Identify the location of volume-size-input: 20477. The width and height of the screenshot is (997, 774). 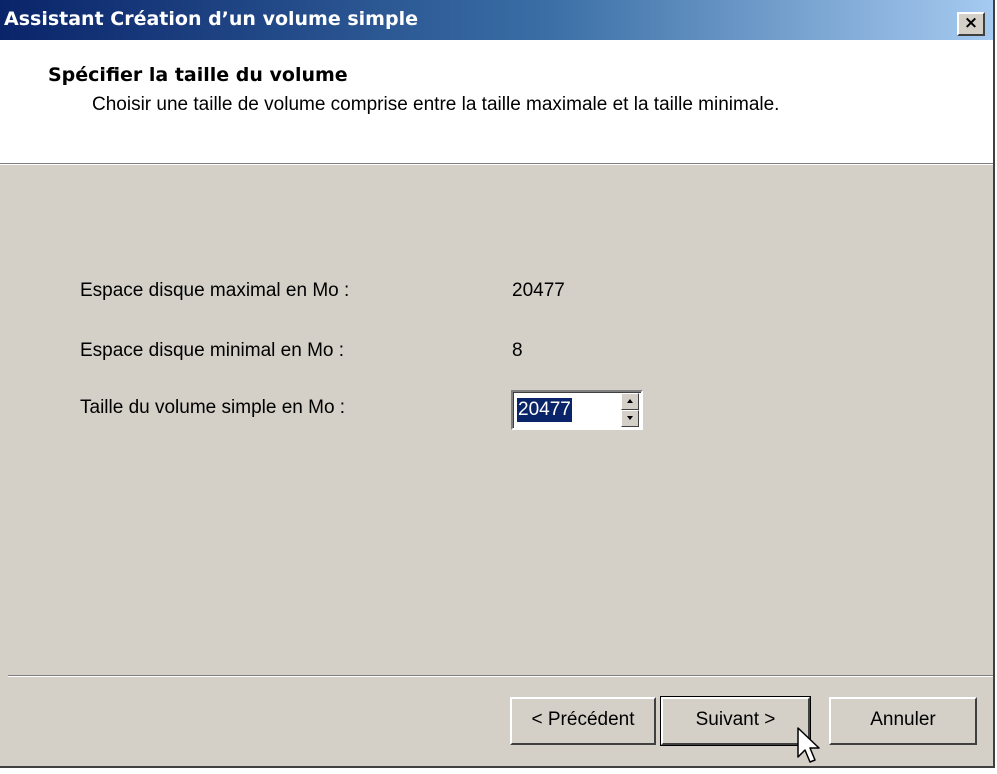
(544, 410).